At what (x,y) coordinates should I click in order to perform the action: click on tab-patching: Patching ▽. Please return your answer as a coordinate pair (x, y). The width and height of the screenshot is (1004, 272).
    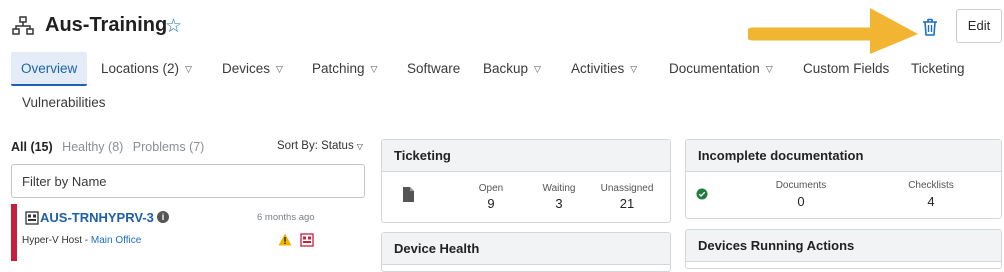
    Looking at the image, I should click on (344, 69).